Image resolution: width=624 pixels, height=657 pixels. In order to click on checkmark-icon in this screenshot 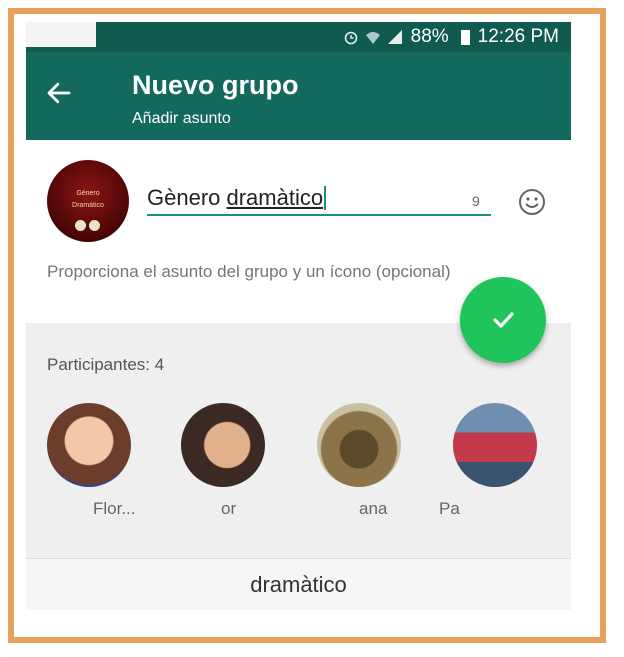, I will do `click(503, 320)`.